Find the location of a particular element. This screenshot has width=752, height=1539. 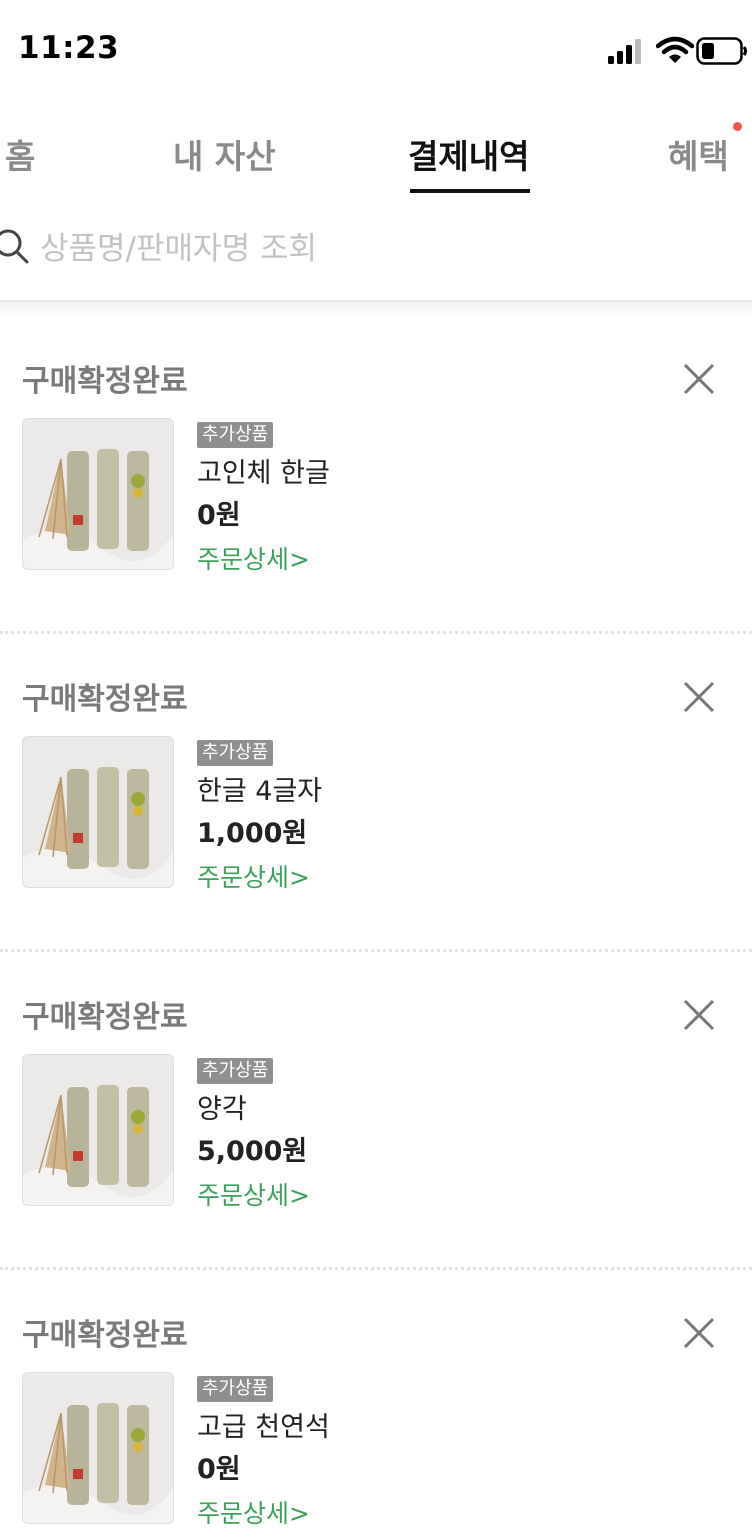

tab-my-assets: 내 자산 is located at coordinates (224, 154).